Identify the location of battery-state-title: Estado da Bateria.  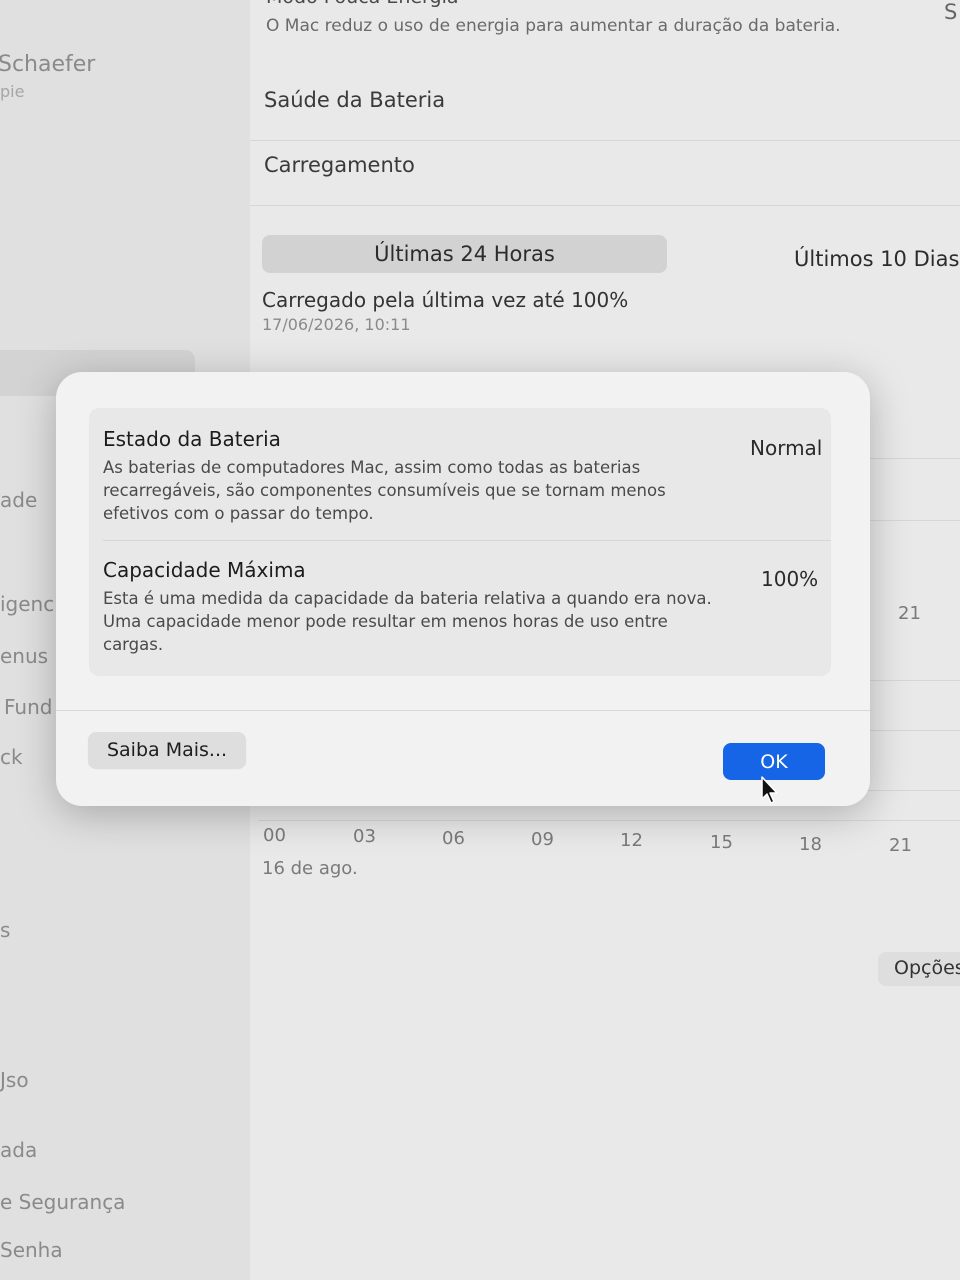
(192, 439).